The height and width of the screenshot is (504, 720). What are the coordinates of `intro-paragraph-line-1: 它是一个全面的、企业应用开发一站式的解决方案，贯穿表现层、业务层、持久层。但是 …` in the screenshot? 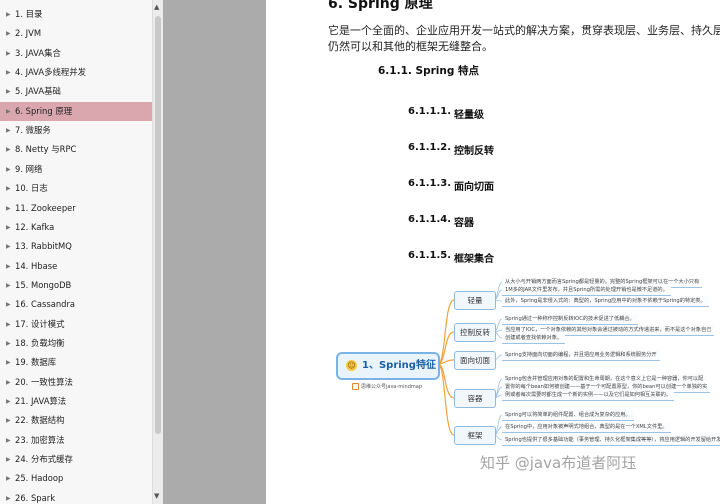 It's located at (524, 30).